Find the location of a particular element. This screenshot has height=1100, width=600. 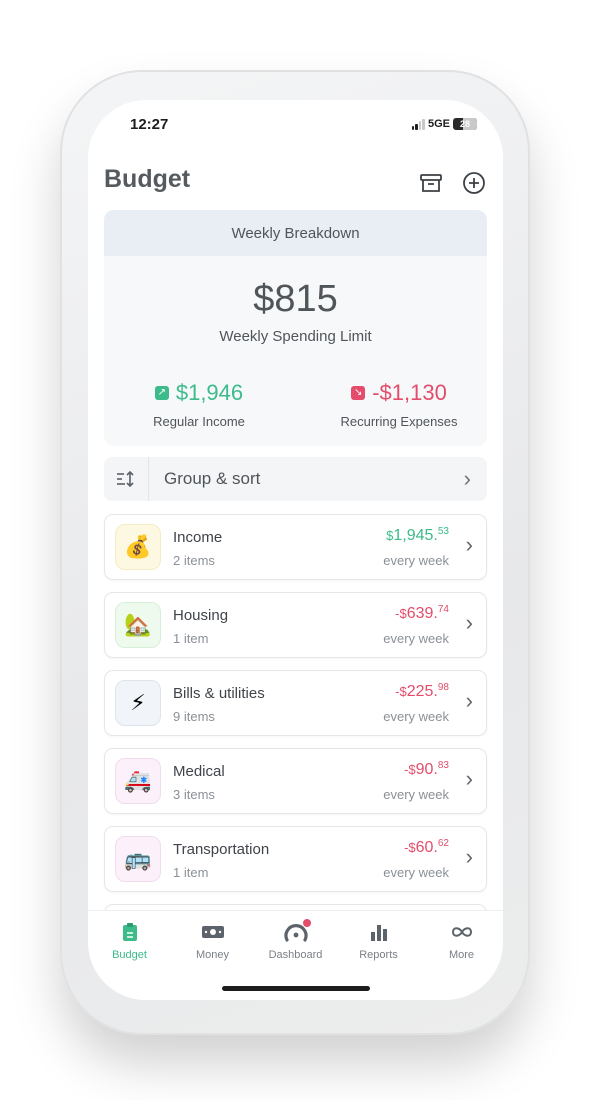

amount-whole: 90. is located at coordinates (426, 769).